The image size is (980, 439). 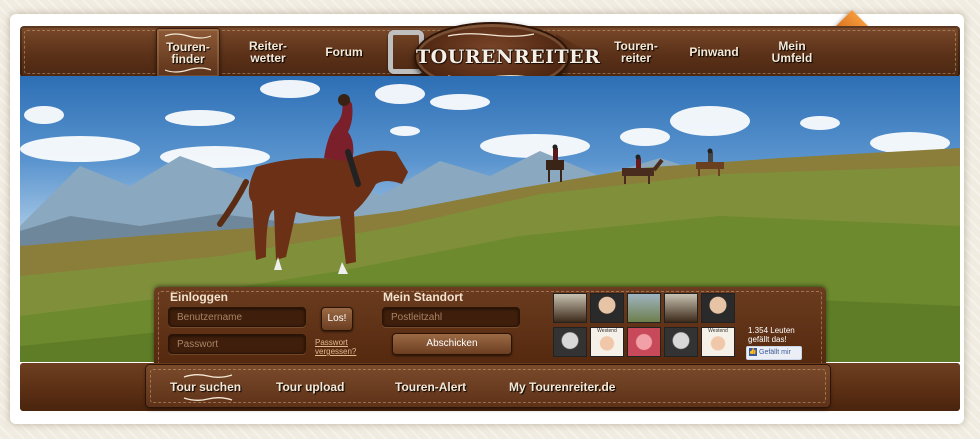 I want to click on username-input: Benutzername, so click(x=237, y=317).